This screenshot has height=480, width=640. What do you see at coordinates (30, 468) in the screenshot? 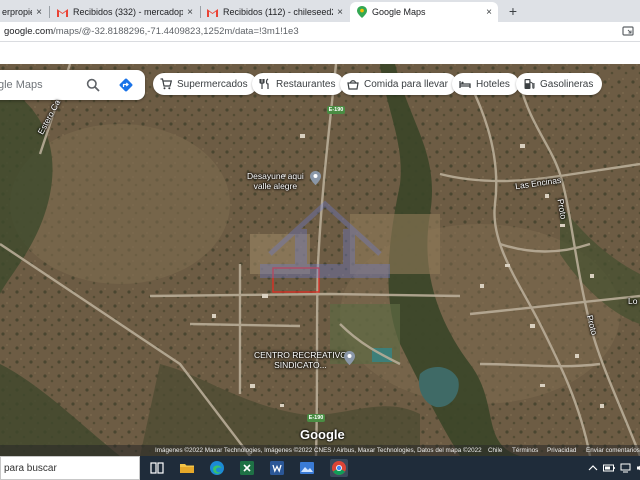
I see `taskbar-search-text: para buscar` at bounding box center [30, 468].